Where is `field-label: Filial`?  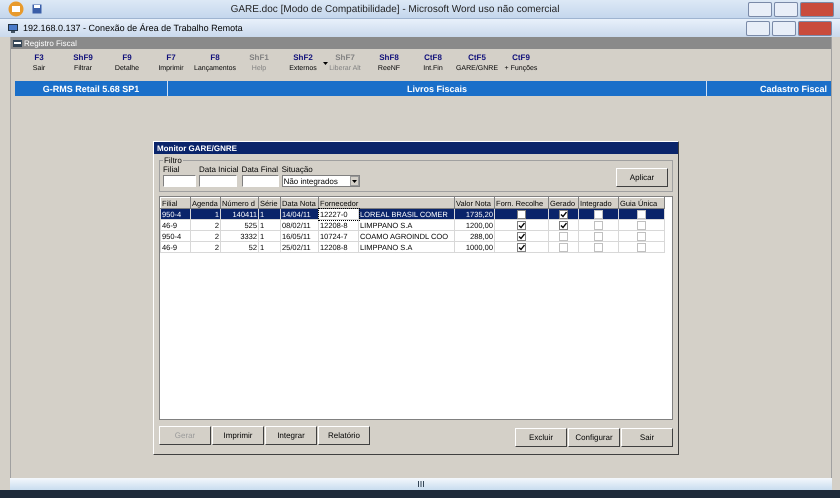 field-label: Filial is located at coordinates (171, 169).